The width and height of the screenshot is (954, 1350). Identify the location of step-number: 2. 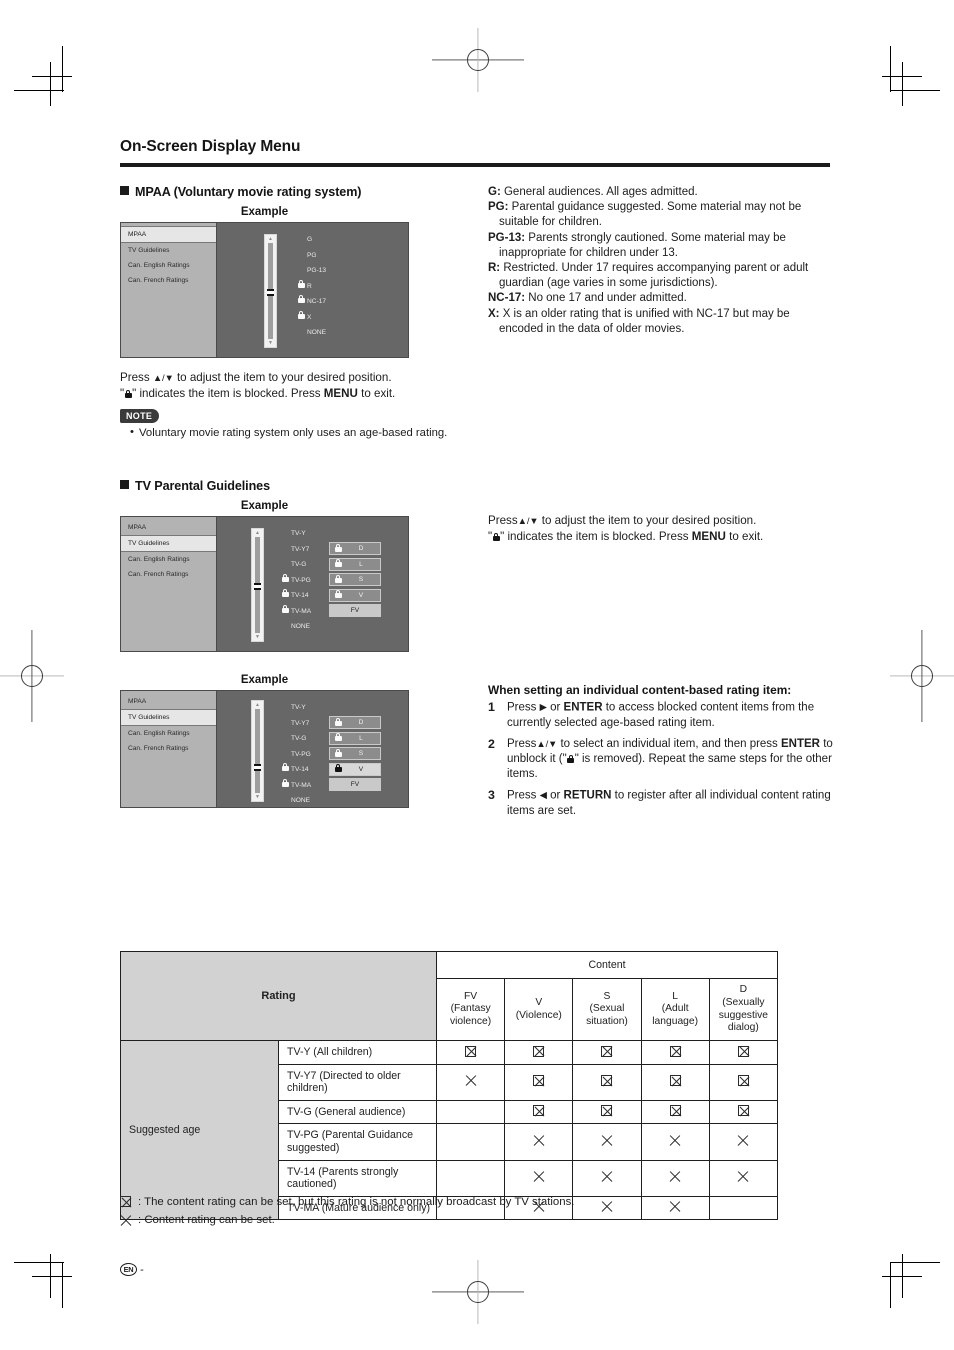
(491, 743).